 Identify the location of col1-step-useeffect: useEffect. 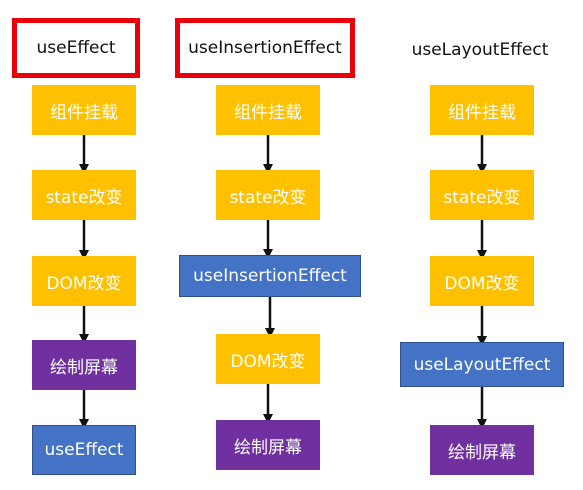
(84, 450).